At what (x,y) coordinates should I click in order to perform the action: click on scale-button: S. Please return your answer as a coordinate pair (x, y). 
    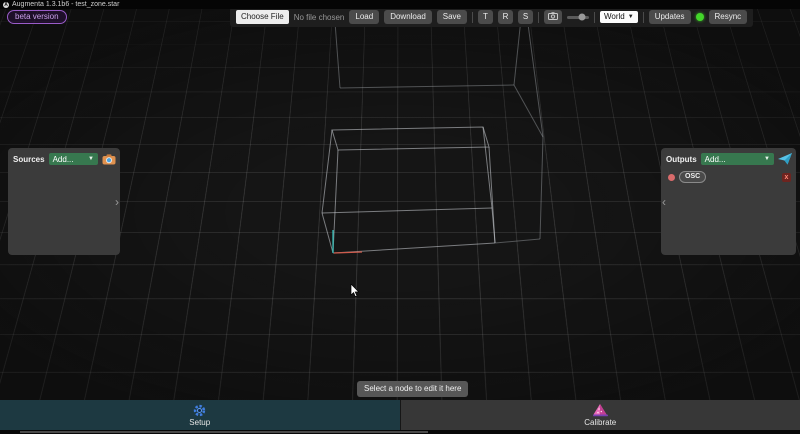
    Looking at the image, I should click on (525, 17).